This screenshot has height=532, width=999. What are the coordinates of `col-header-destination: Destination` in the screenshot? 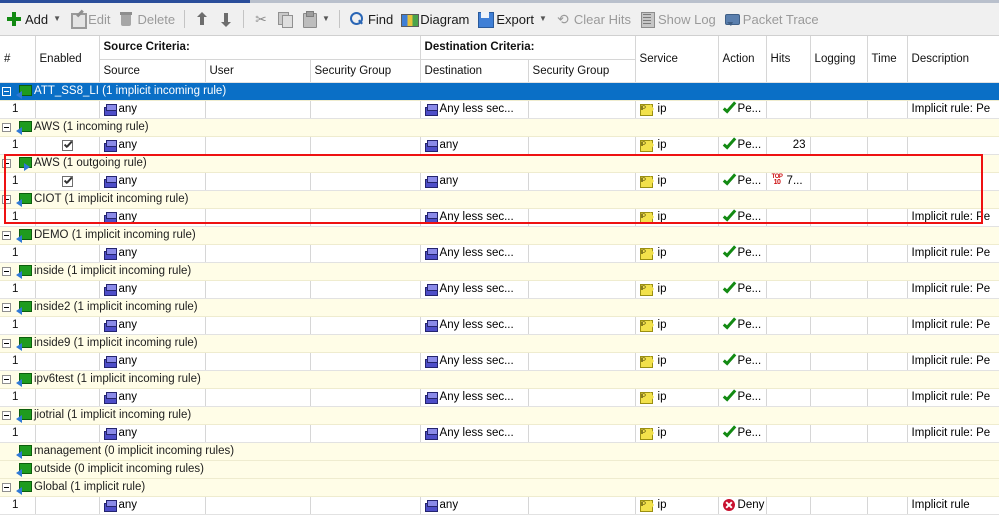 It's located at (474, 71).